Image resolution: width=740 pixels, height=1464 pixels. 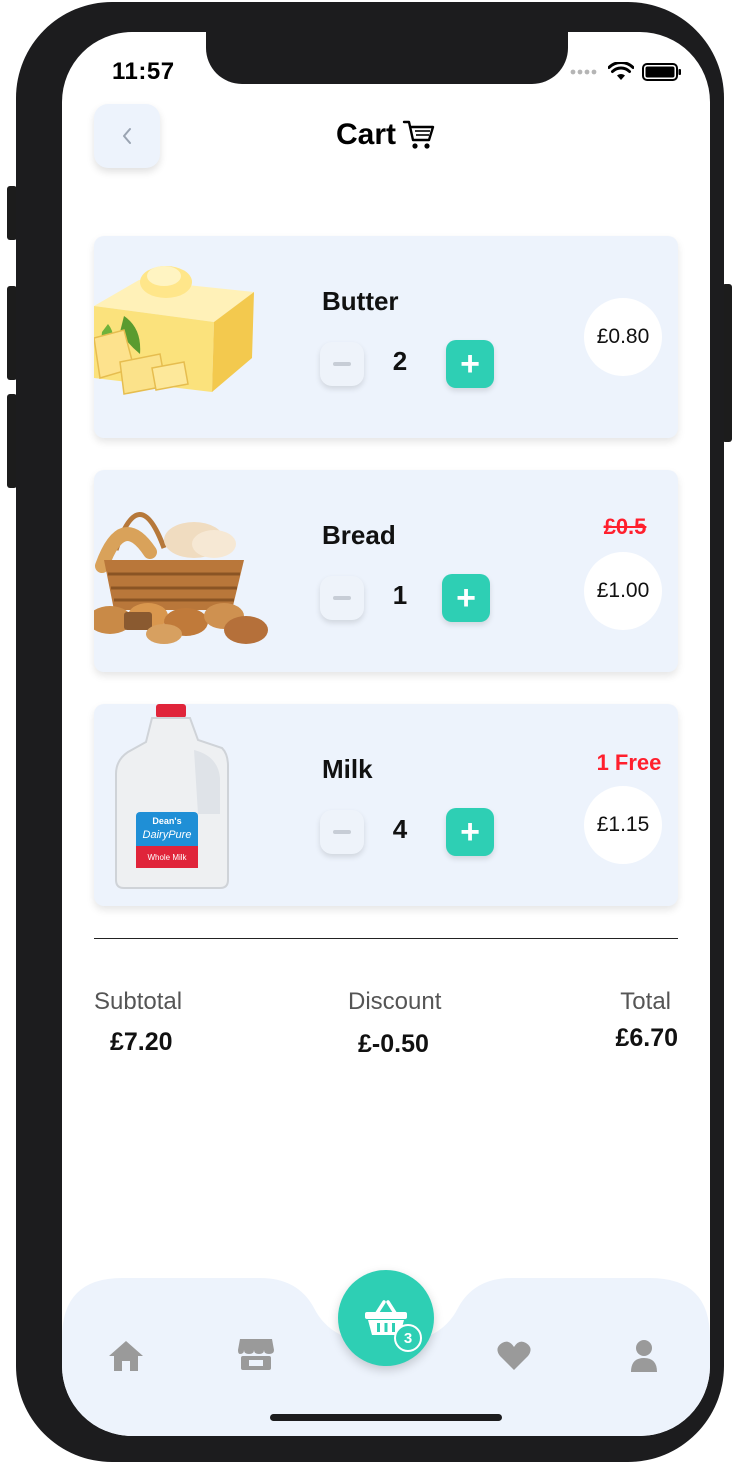 I want to click on milk-label-product: DairyPure, so click(x=167, y=835).